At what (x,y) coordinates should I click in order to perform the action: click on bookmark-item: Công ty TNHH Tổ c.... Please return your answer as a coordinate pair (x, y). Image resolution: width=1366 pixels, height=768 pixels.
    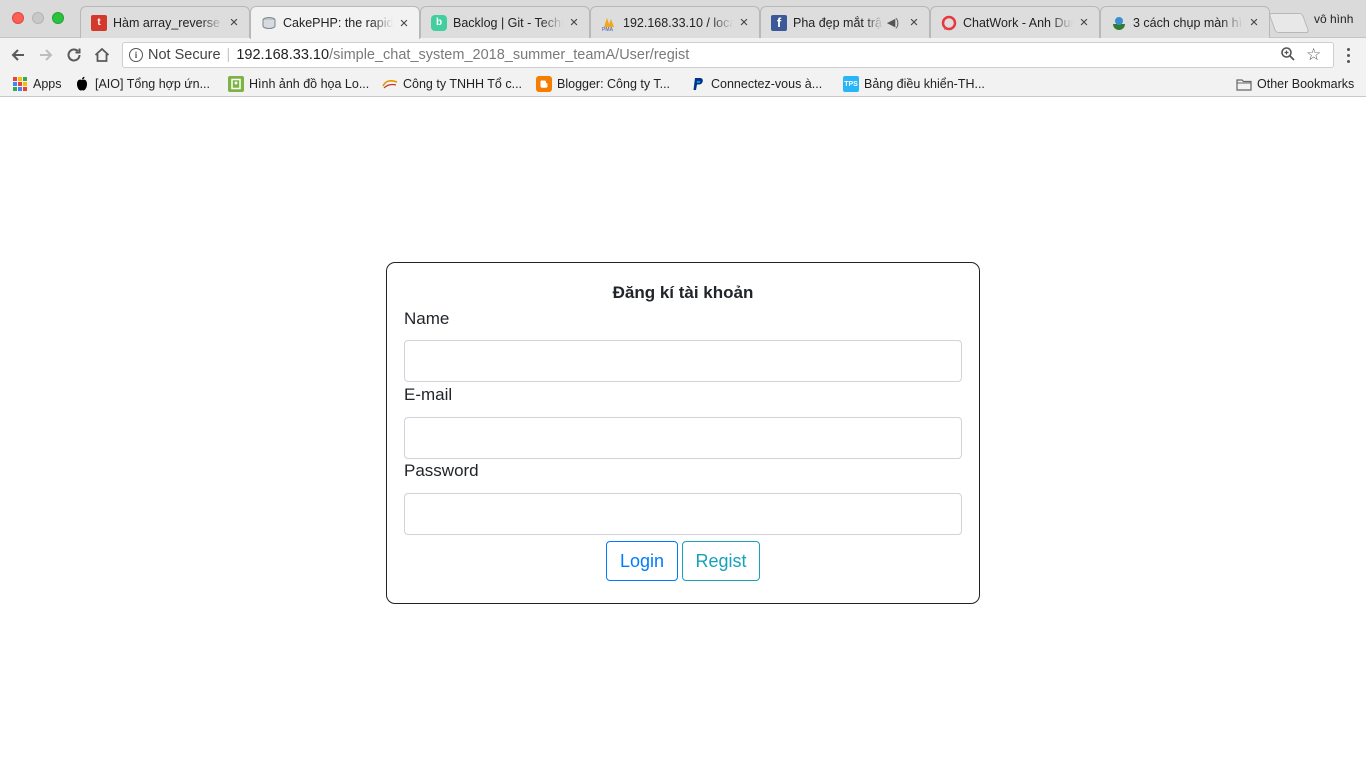
    Looking at the image, I should click on (452, 84).